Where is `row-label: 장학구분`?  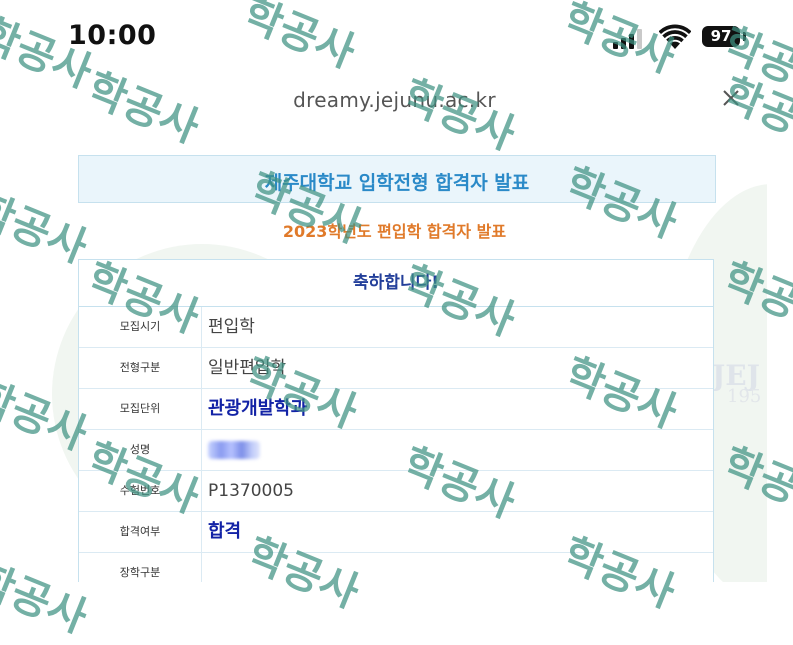
row-label: 장학구분 is located at coordinates (140, 567).